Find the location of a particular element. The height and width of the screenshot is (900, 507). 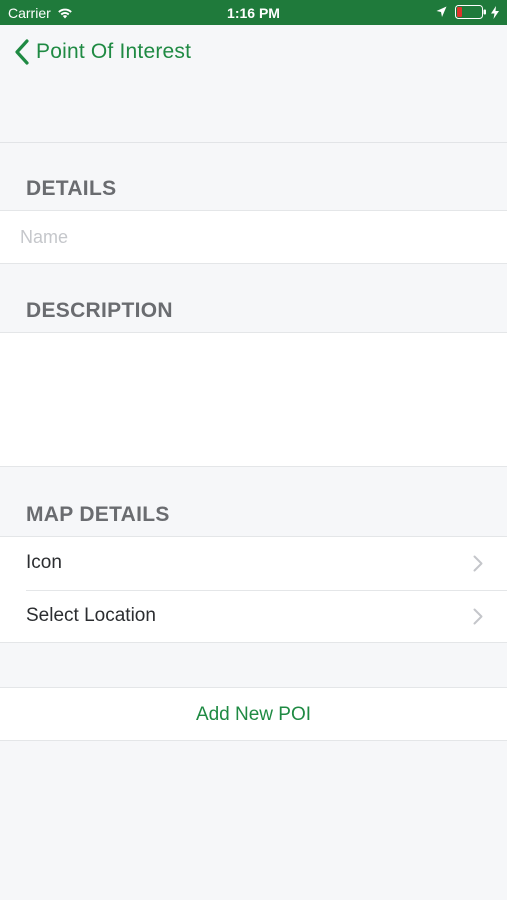

battery-low-icon is located at coordinates (470, 12).